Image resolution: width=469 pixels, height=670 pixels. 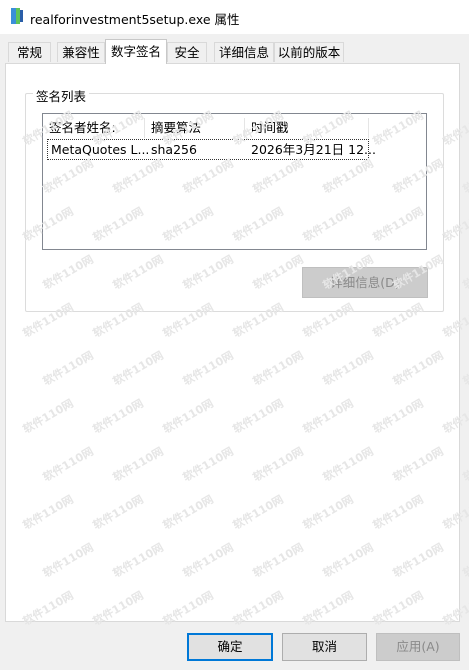 I want to click on tab-compatibility: 兼容性, so click(x=81, y=52).